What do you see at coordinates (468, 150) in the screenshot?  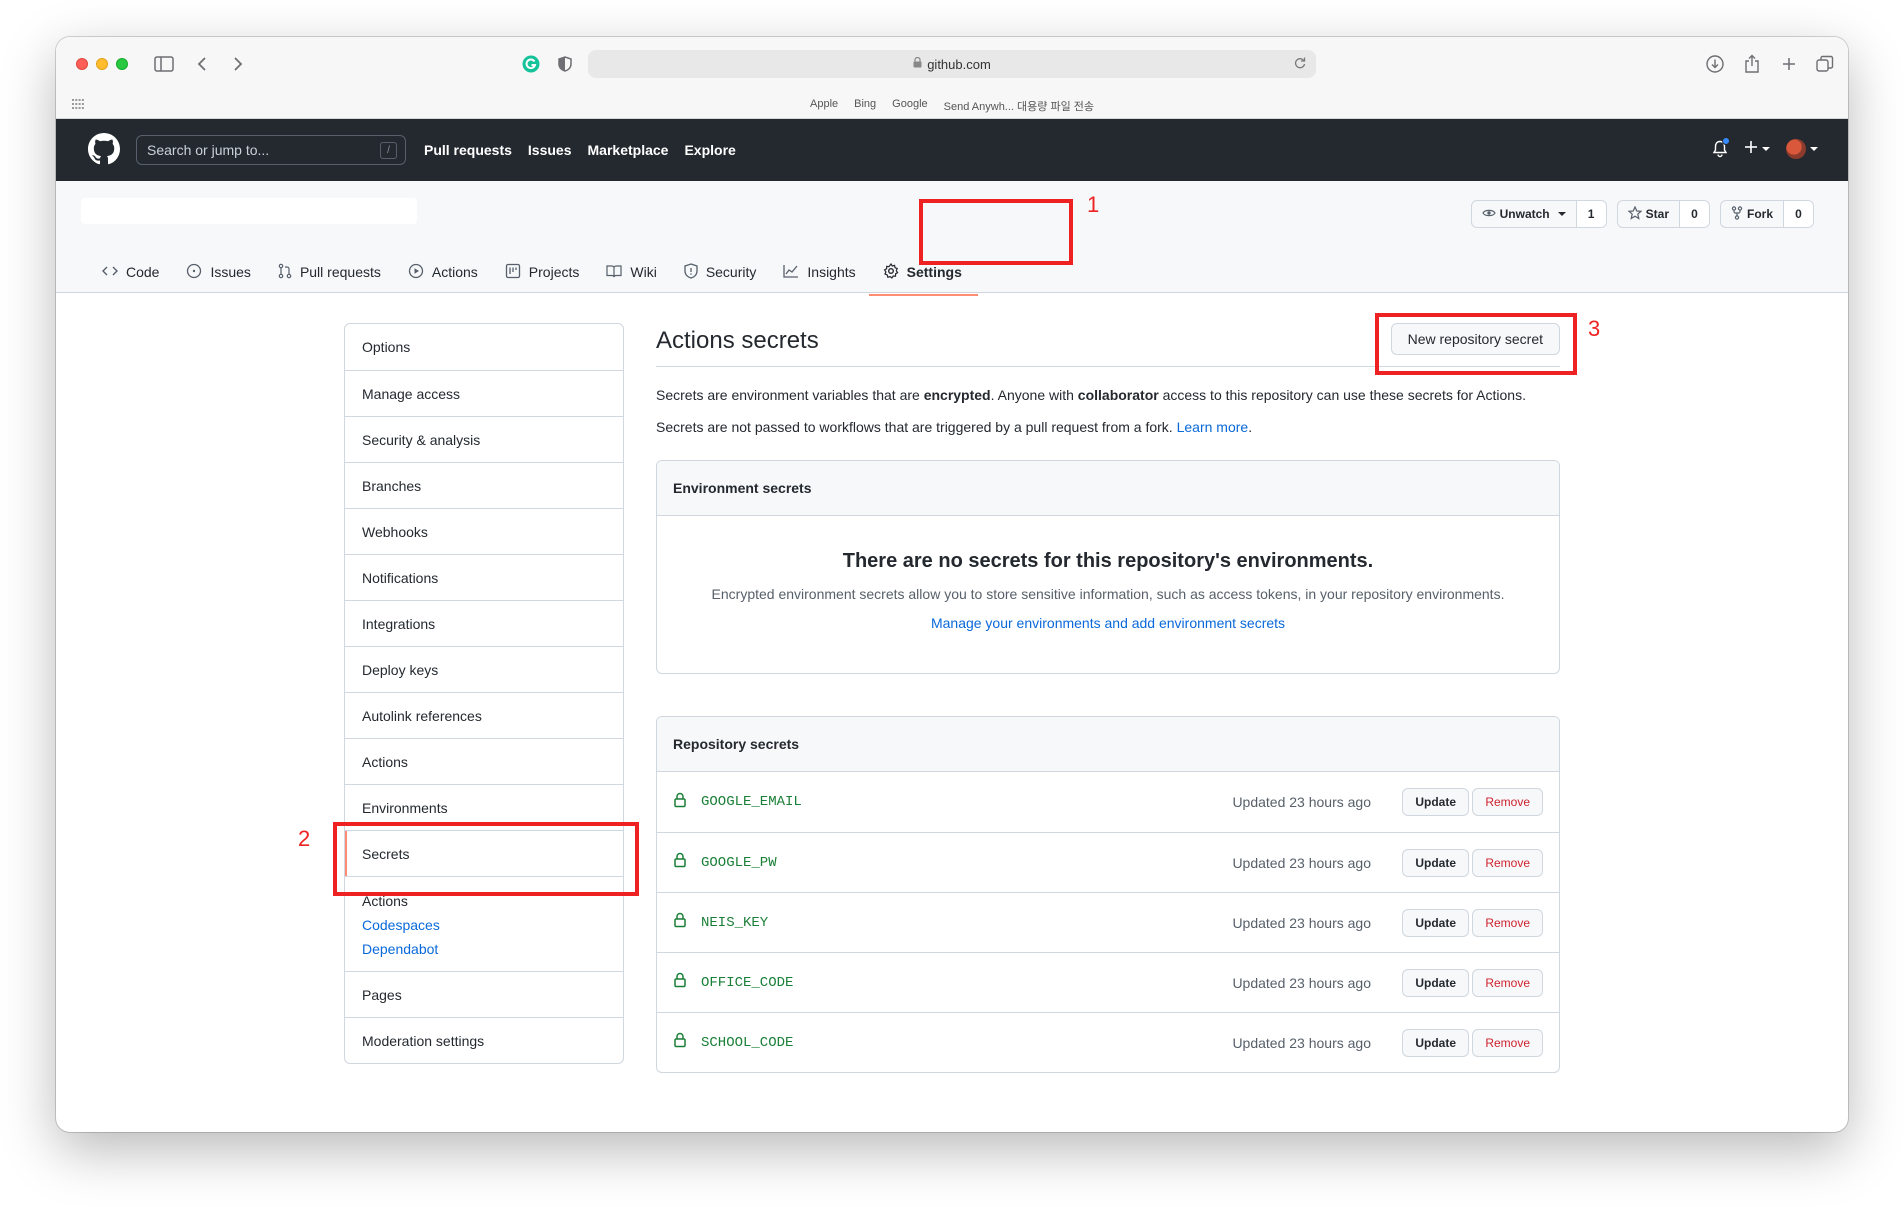 I see `nav-pull-requests: Pull requests` at bounding box center [468, 150].